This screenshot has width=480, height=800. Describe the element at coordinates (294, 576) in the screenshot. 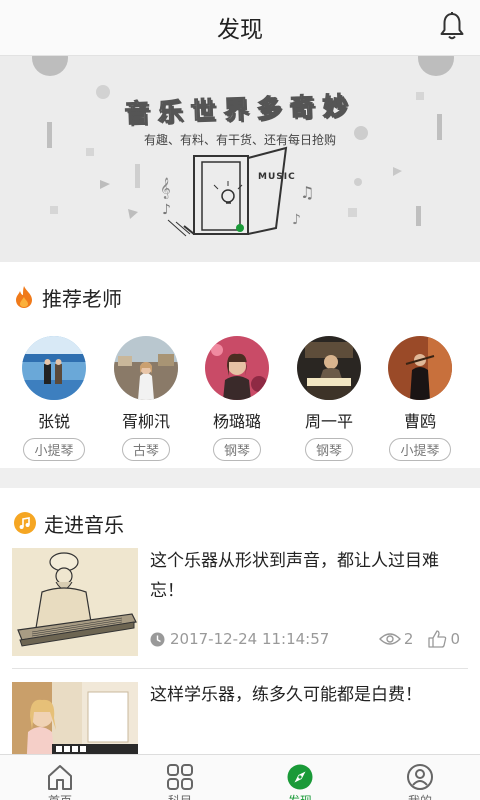

I see `article-title: 这个乐器从形状到声音，都让人过目难忘！` at that location.